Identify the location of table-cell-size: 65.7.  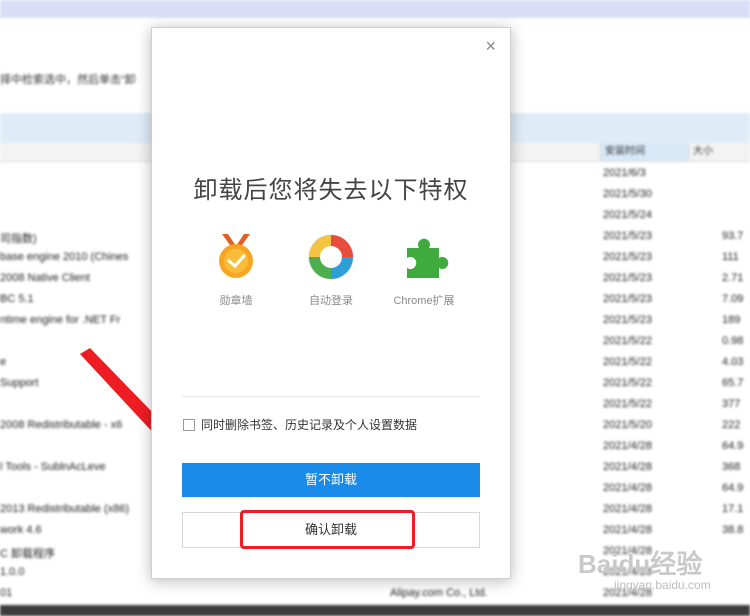
(733, 383).